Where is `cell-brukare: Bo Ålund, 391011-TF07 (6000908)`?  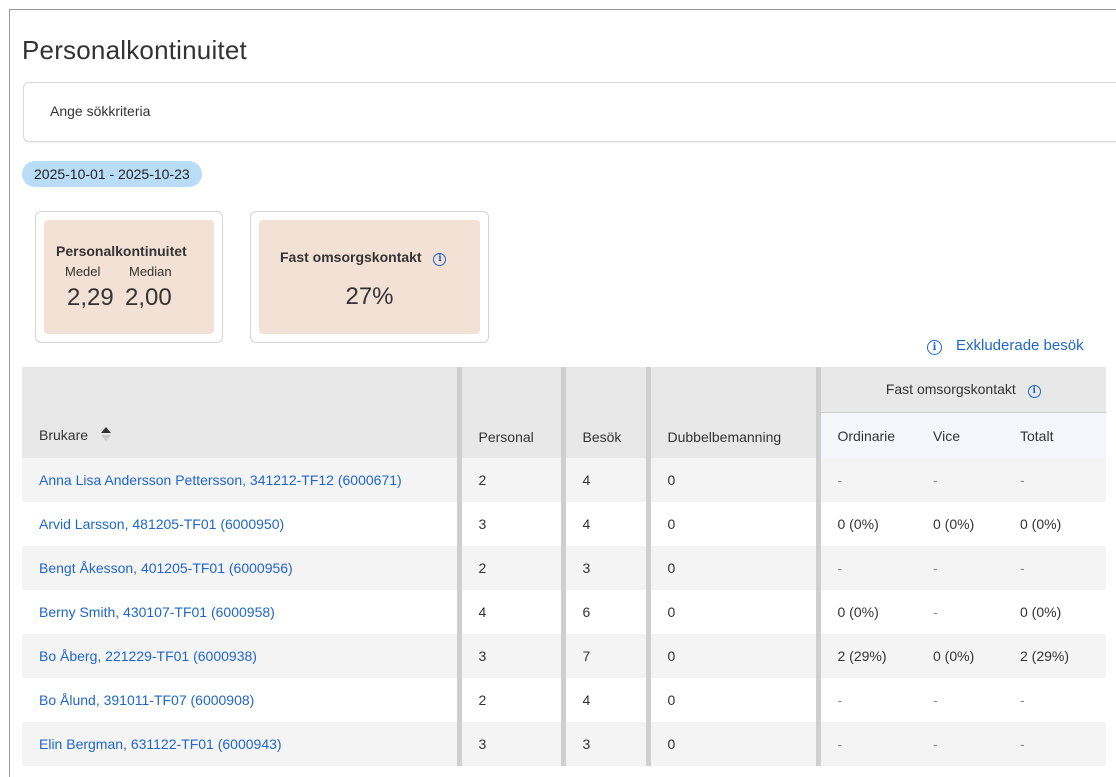
cell-brukare: Bo Ålund, 391011-TF07 (6000908) is located at coordinates (240, 700).